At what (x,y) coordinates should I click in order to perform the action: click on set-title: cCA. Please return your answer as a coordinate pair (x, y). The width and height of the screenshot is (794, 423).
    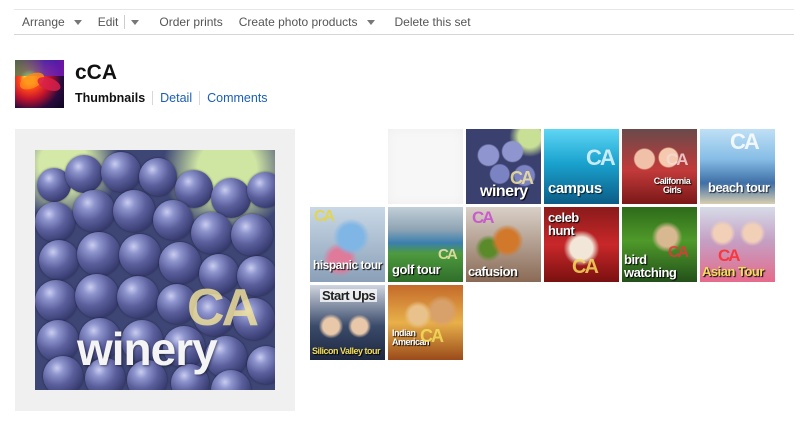
    Looking at the image, I should click on (96, 72).